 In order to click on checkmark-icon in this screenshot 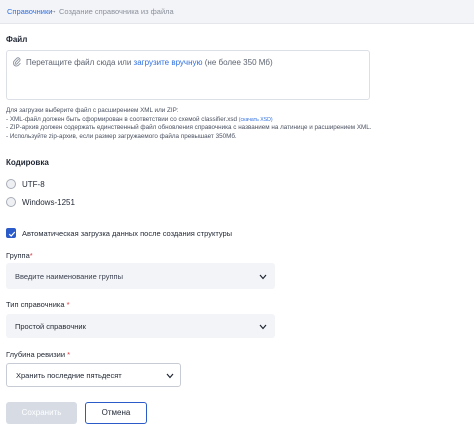, I will do `click(12, 234)`.